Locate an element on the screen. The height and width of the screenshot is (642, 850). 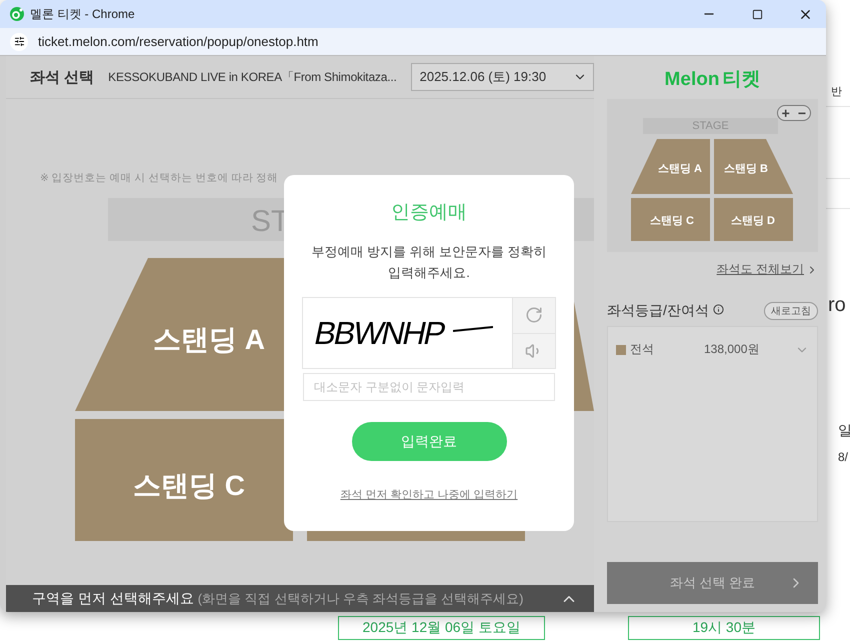
notice-text: ※ 입장번호는 예매 시 선택하는 번호에 따라 정해 is located at coordinates (159, 178).